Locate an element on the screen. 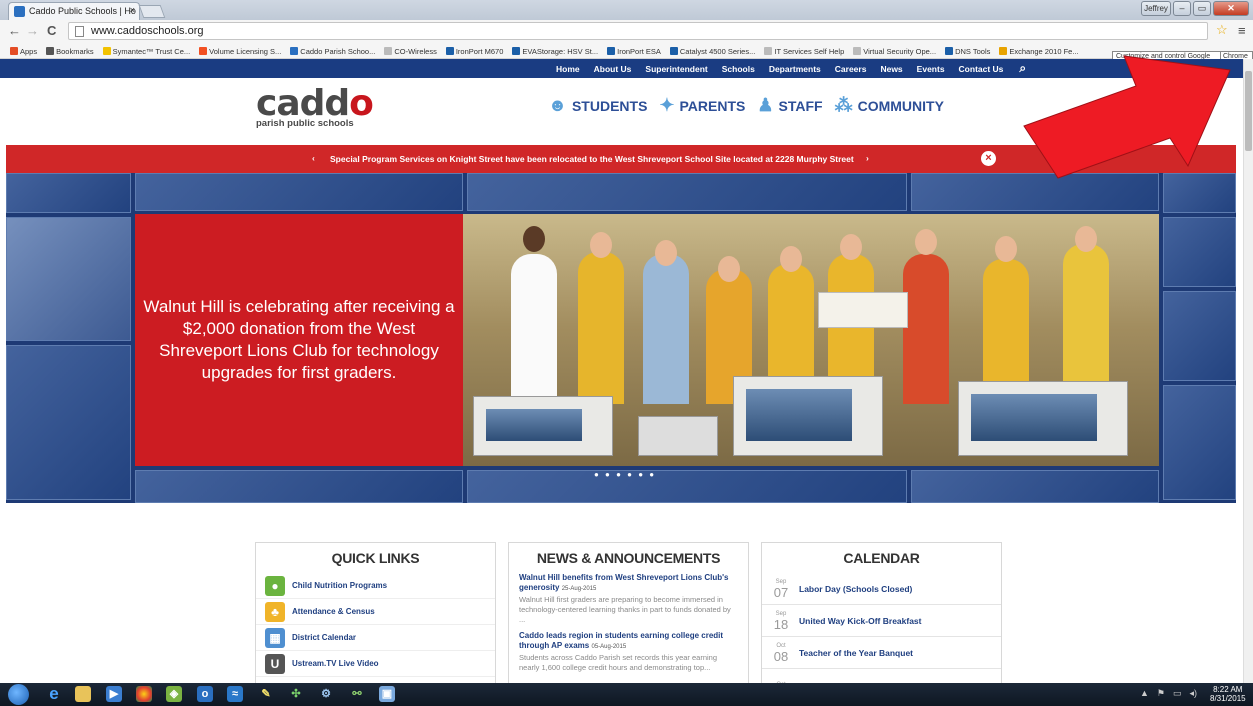  action-center-icon: ⚑ is located at coordinates (1161, 693).